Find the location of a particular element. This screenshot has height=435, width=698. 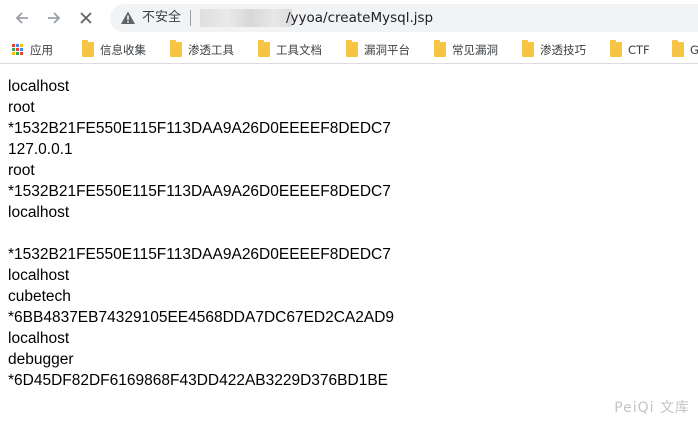

bookmark-label: 工具文档 is located at coordinates (299, 49).